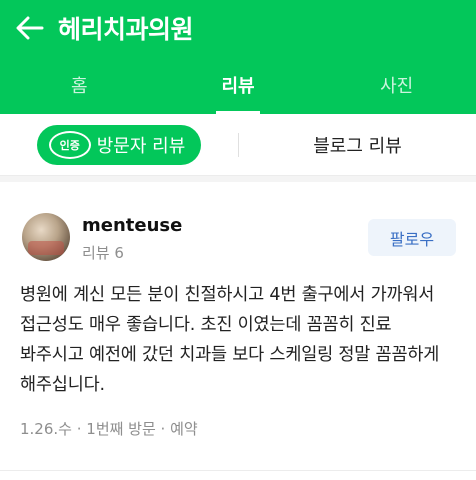  I want to click on visitor-review-tab: 인증 방문자 리뷰, so click(119, 144).